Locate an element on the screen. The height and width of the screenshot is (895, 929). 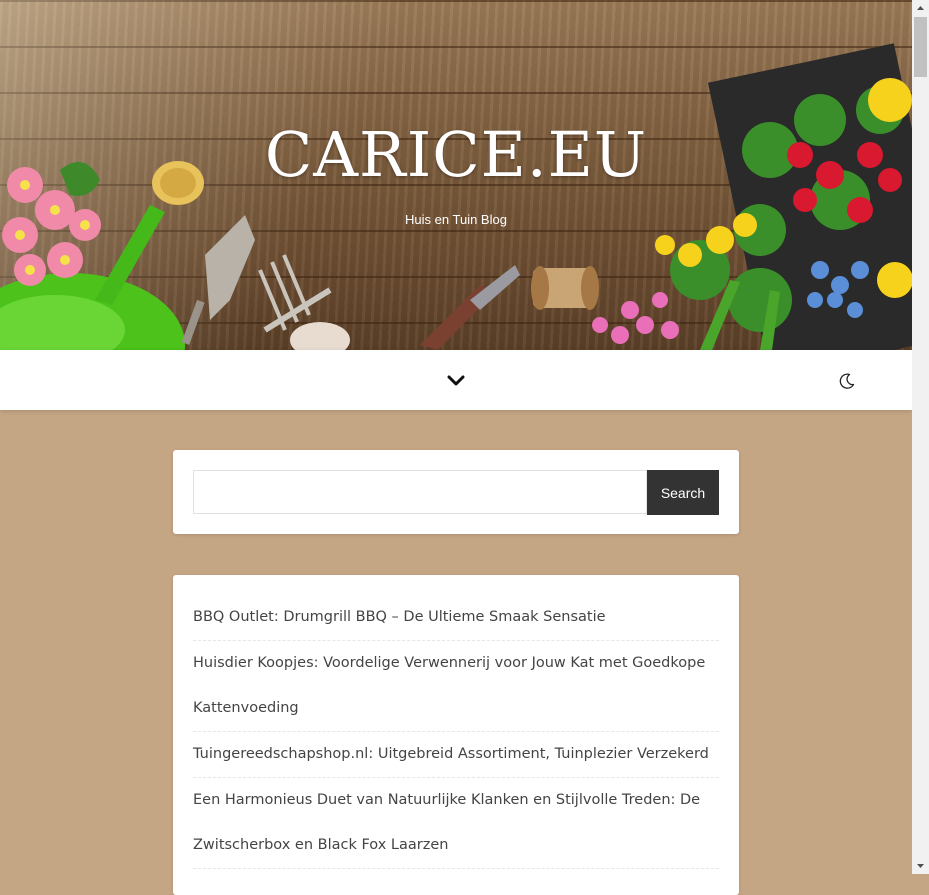
search-widget: Search is located at coordinates (456, 492).